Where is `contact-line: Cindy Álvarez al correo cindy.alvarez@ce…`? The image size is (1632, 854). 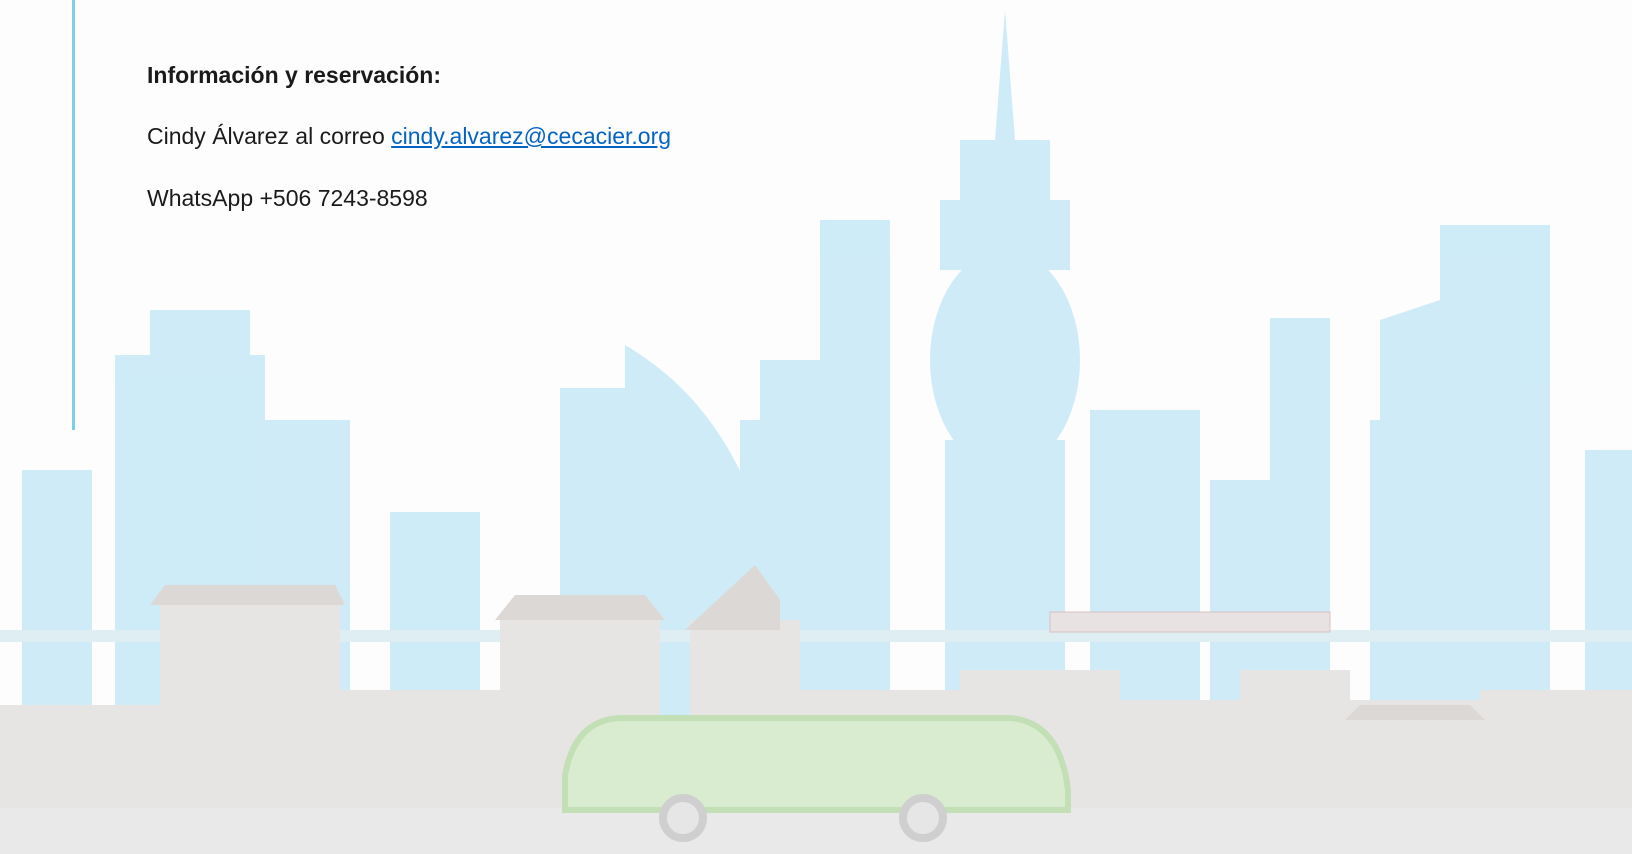 contact-line: Cindy Álvarez al correo cindy.alvarez@ce… is located at coordinates (409, 136).